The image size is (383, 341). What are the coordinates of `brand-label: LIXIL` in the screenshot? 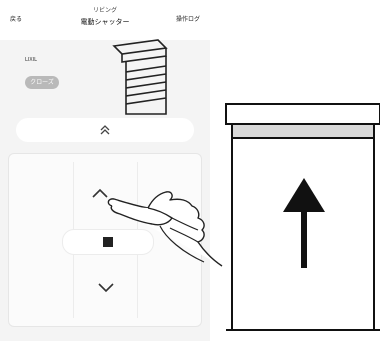 It's located at (31, 60).